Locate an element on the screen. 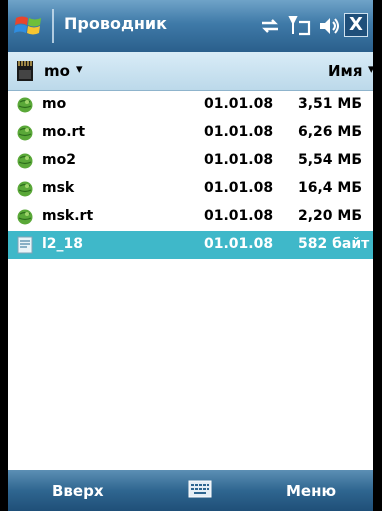 The width and height of the screenshot is (382, 511). file-name: msk.rt is located at coordinates (68, 216).